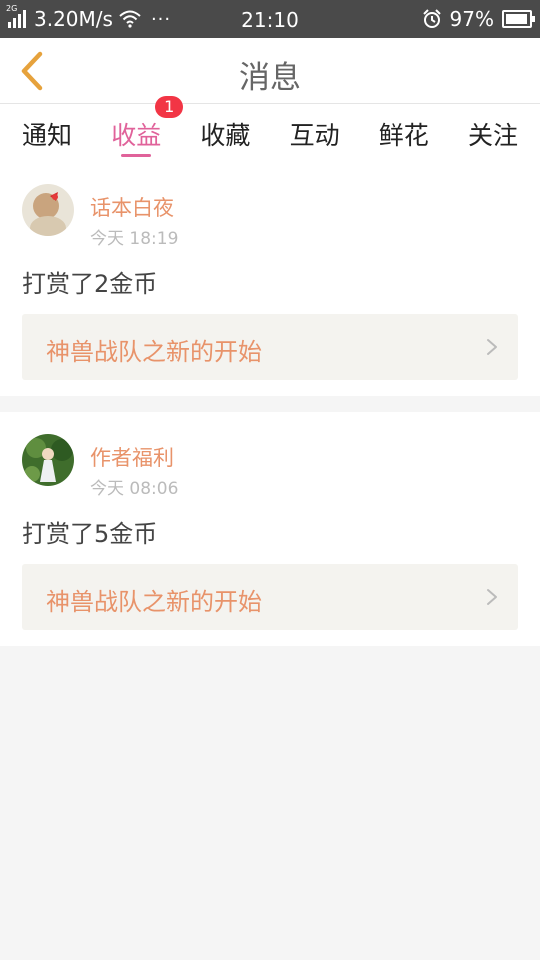 This screenshot has height=960, width=540. Describe the element at coordinates (90, 284) in the screenshot. I see `message-text: 打赏了2金币` at that location.